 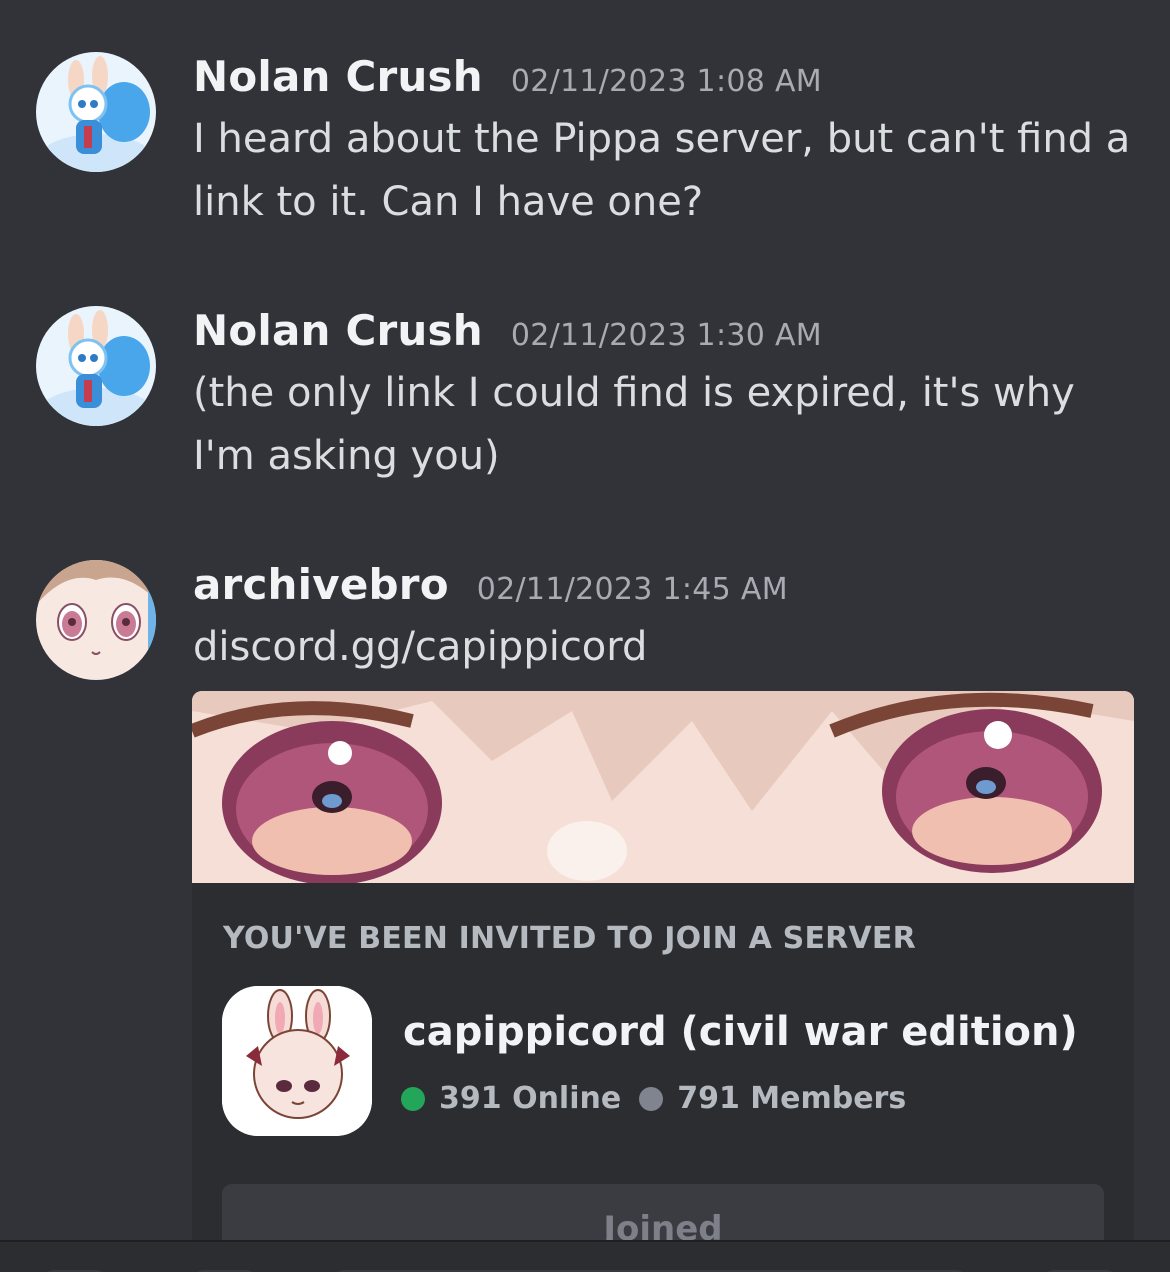 What do you see at coordinates (530, 1098) in the screenshot?
I see `online-count: 391 Online` at bounding box center [530, 1098].